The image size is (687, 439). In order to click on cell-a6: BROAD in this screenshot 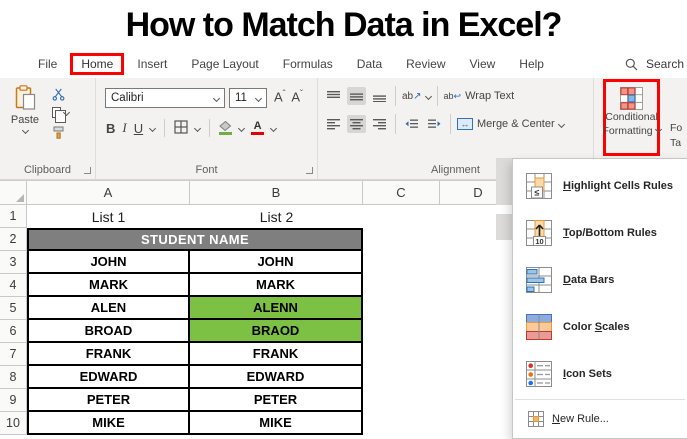, I will do `click(108, 331)`.